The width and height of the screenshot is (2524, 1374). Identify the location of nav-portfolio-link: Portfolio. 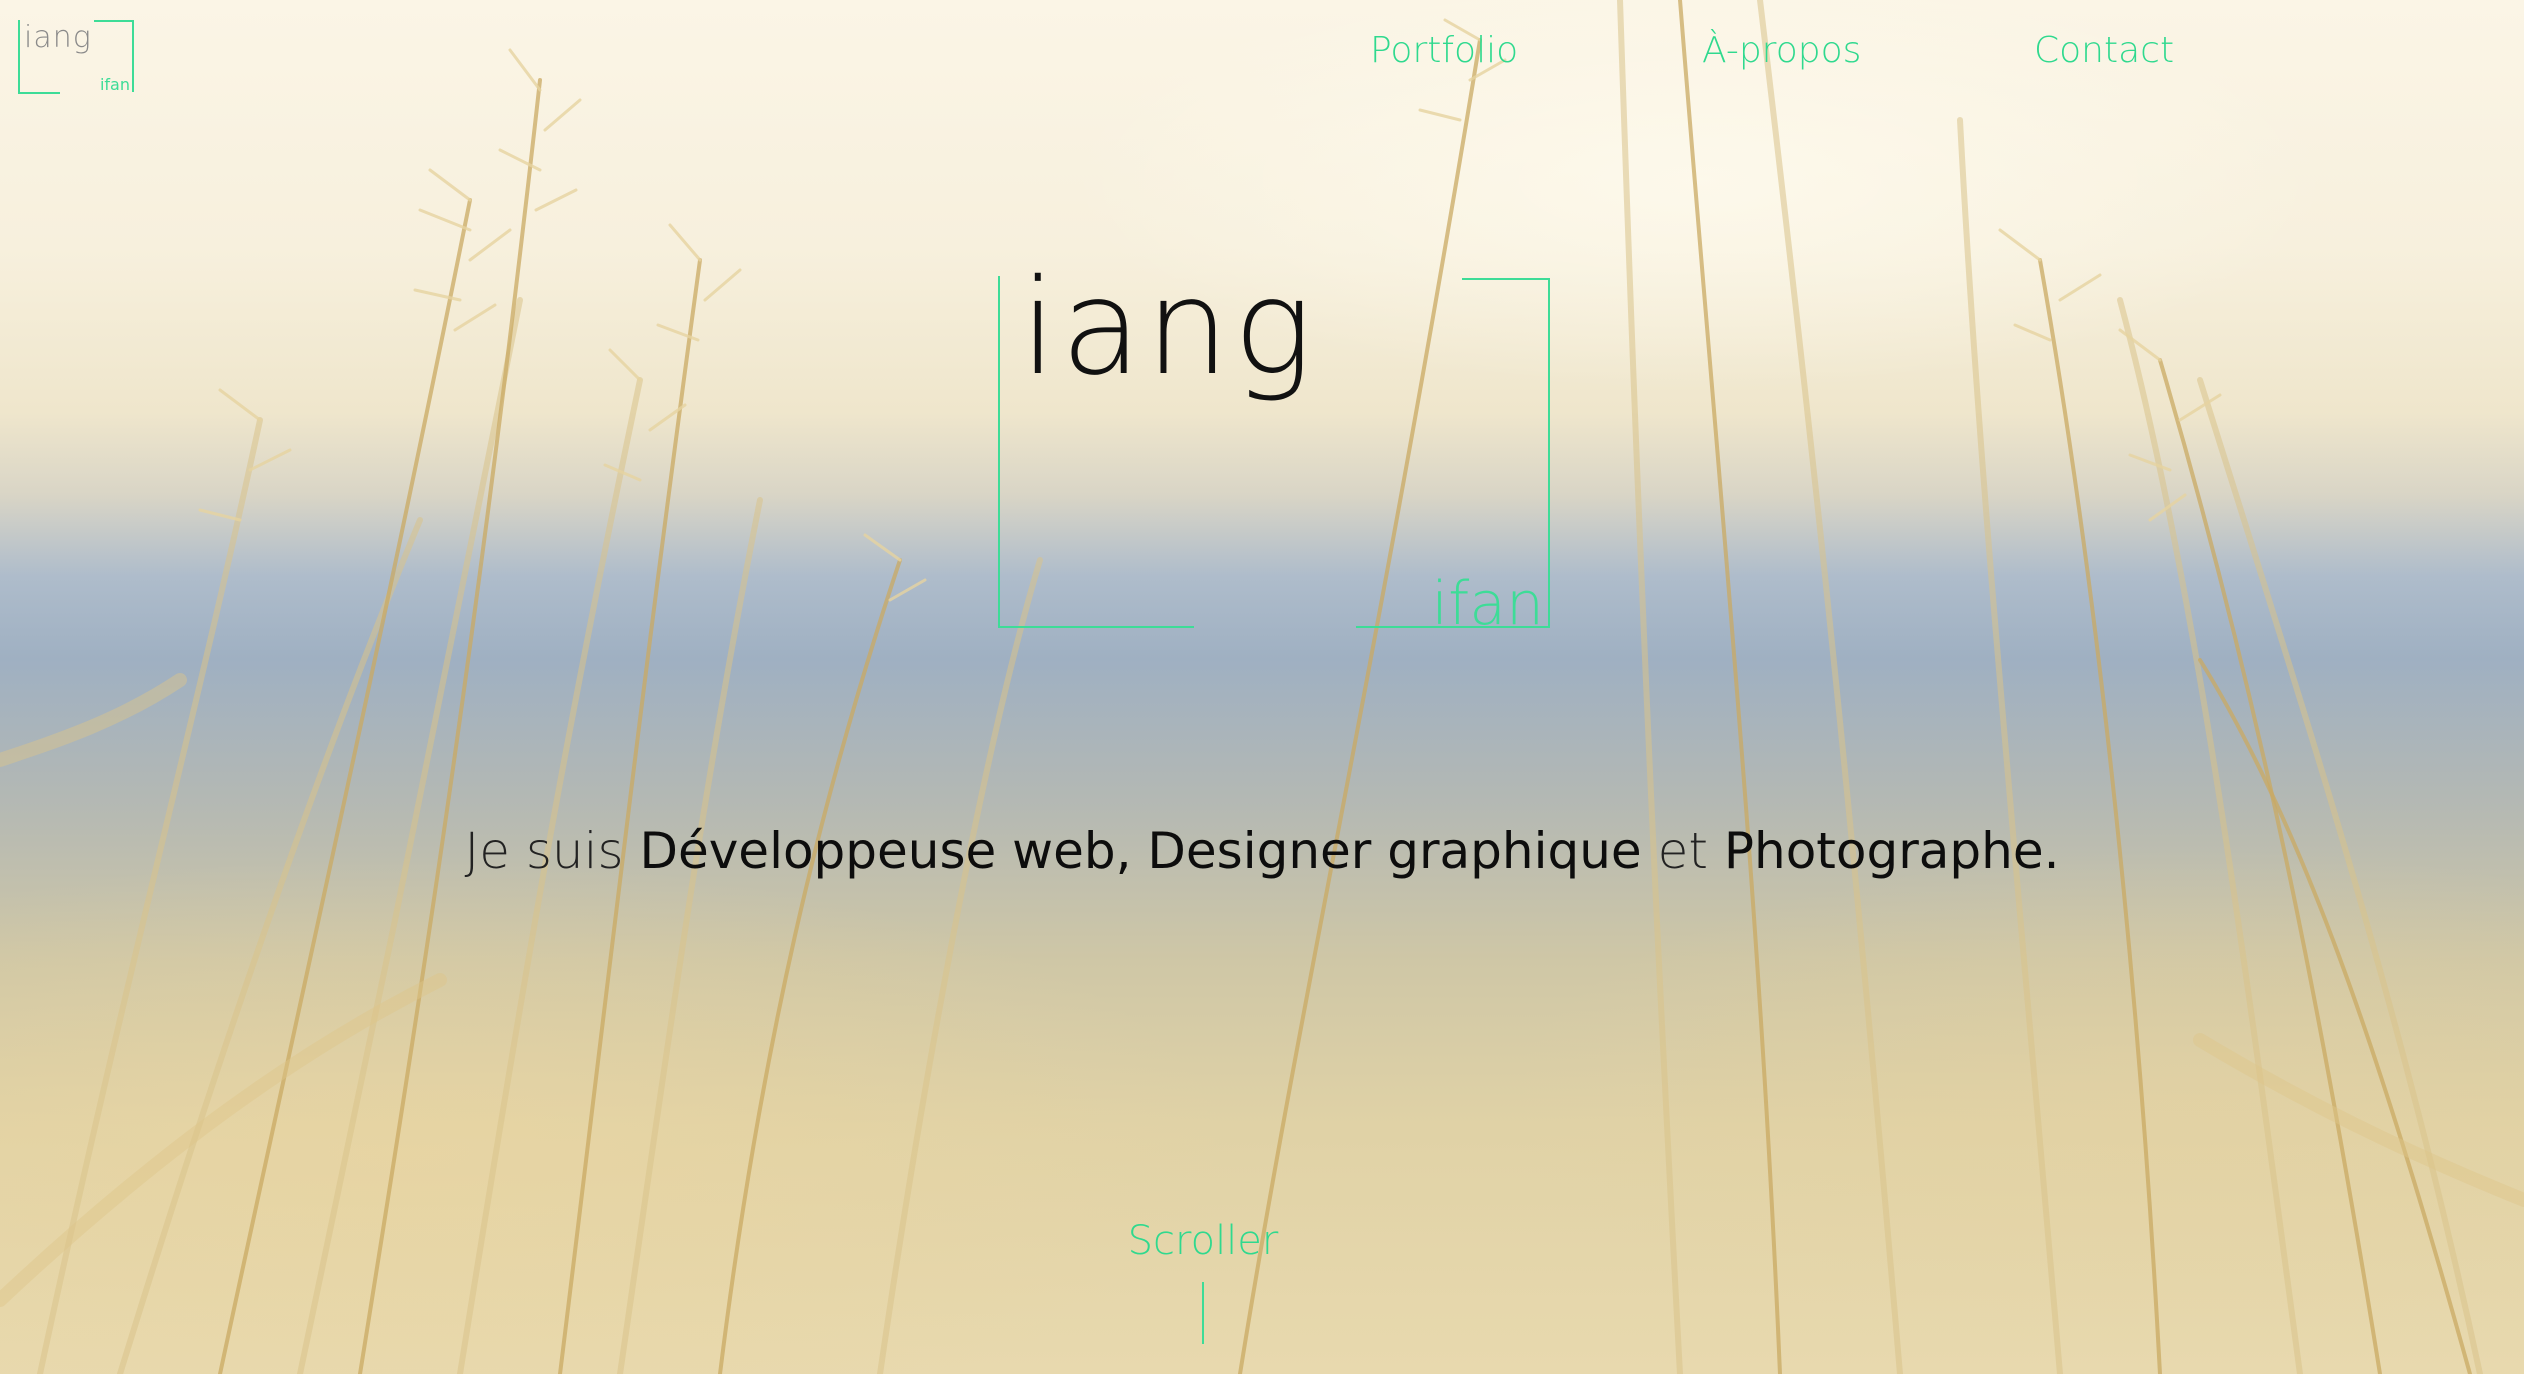
(1444, 50).